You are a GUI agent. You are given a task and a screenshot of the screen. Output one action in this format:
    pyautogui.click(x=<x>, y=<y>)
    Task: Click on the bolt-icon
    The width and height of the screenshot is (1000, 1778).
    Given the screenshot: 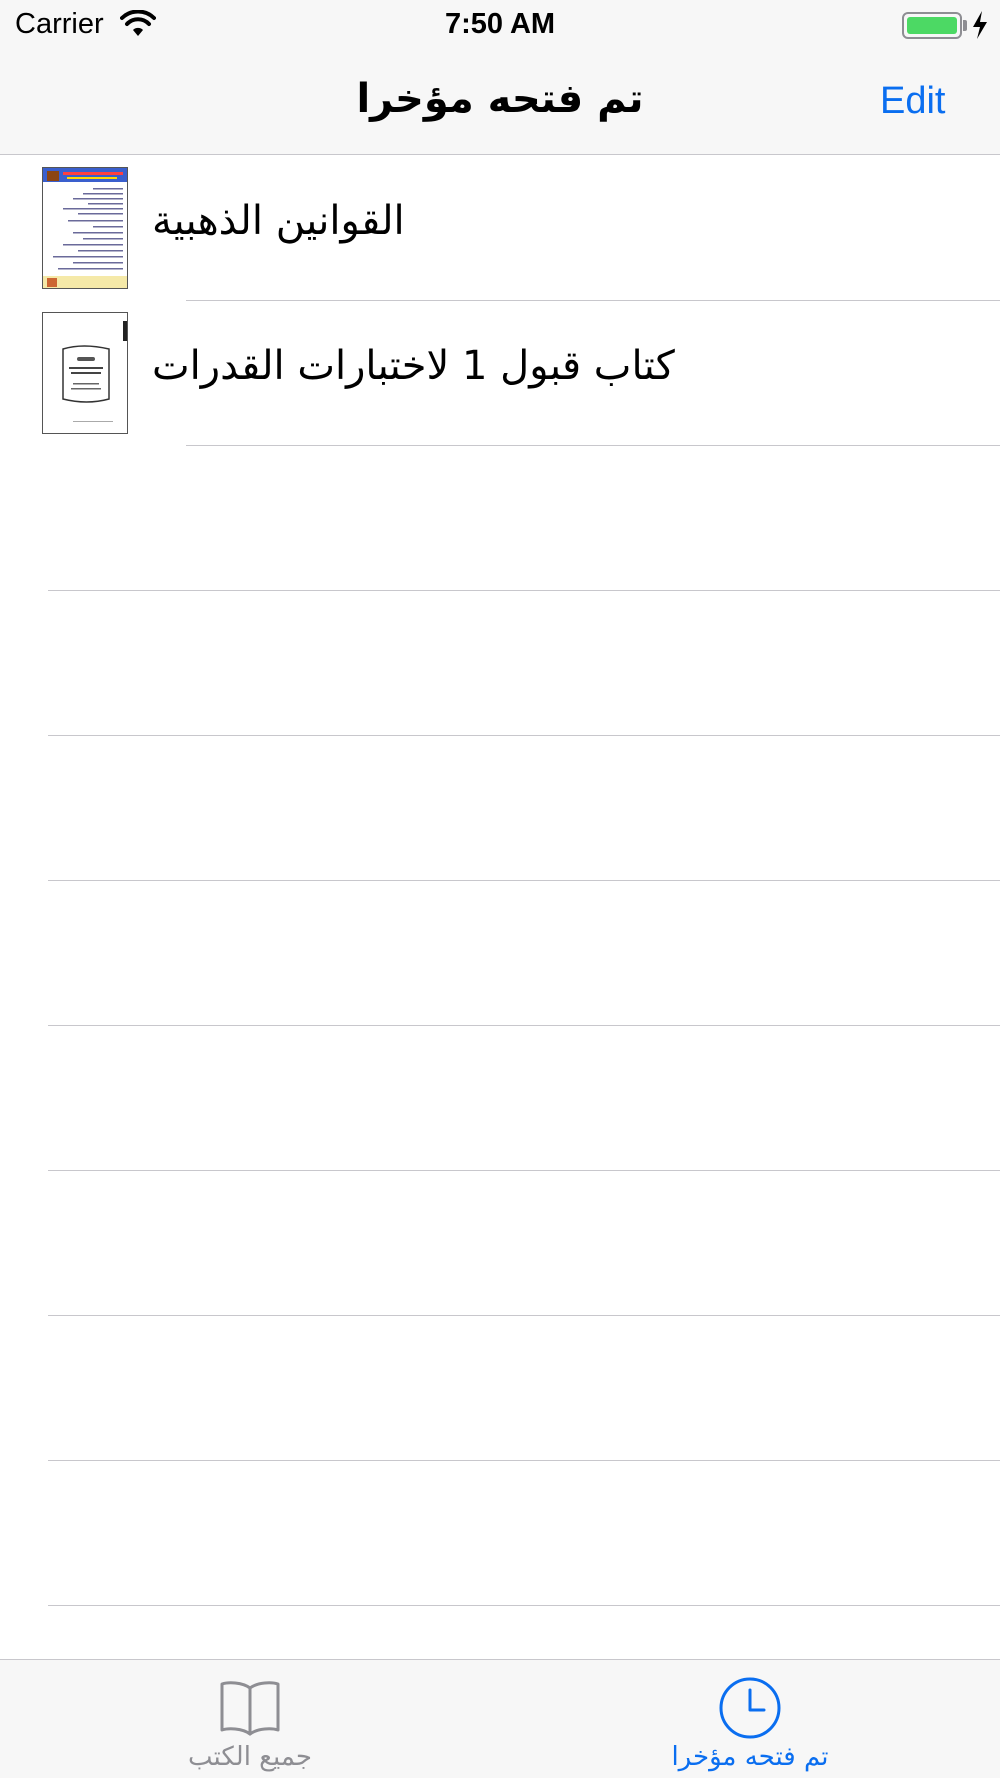 What is the action you would take?
    pyautogui.click(x=980, y=25)
    